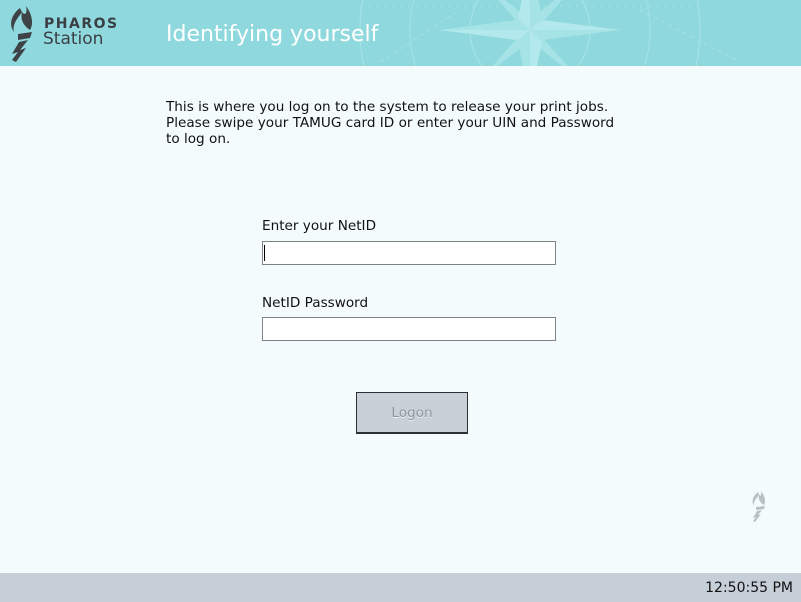 This screenshot has height=602, width=801. I want to click on logon-button: Logon, so click(412, 413).